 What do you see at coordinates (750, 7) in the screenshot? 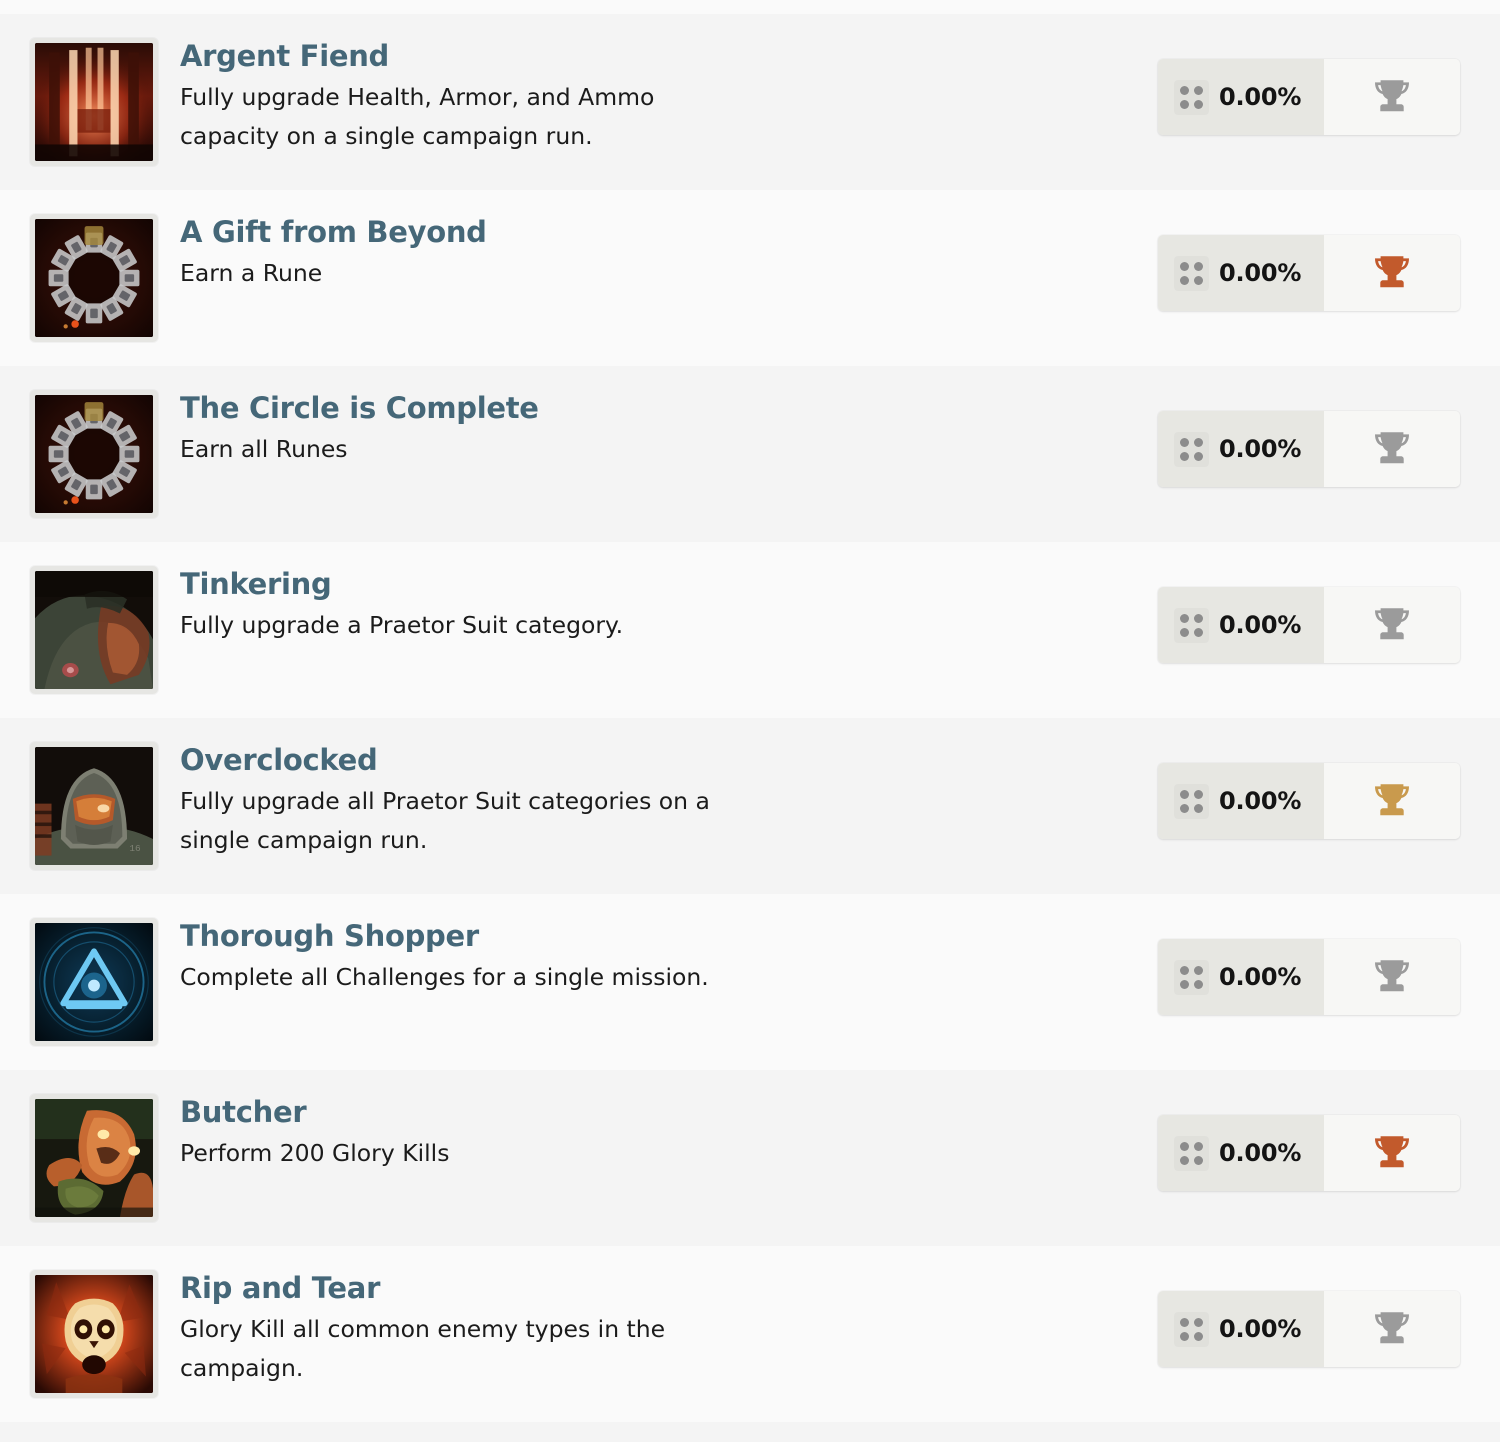
I see `previous-row-sliver` at bounding box center [750, 7].